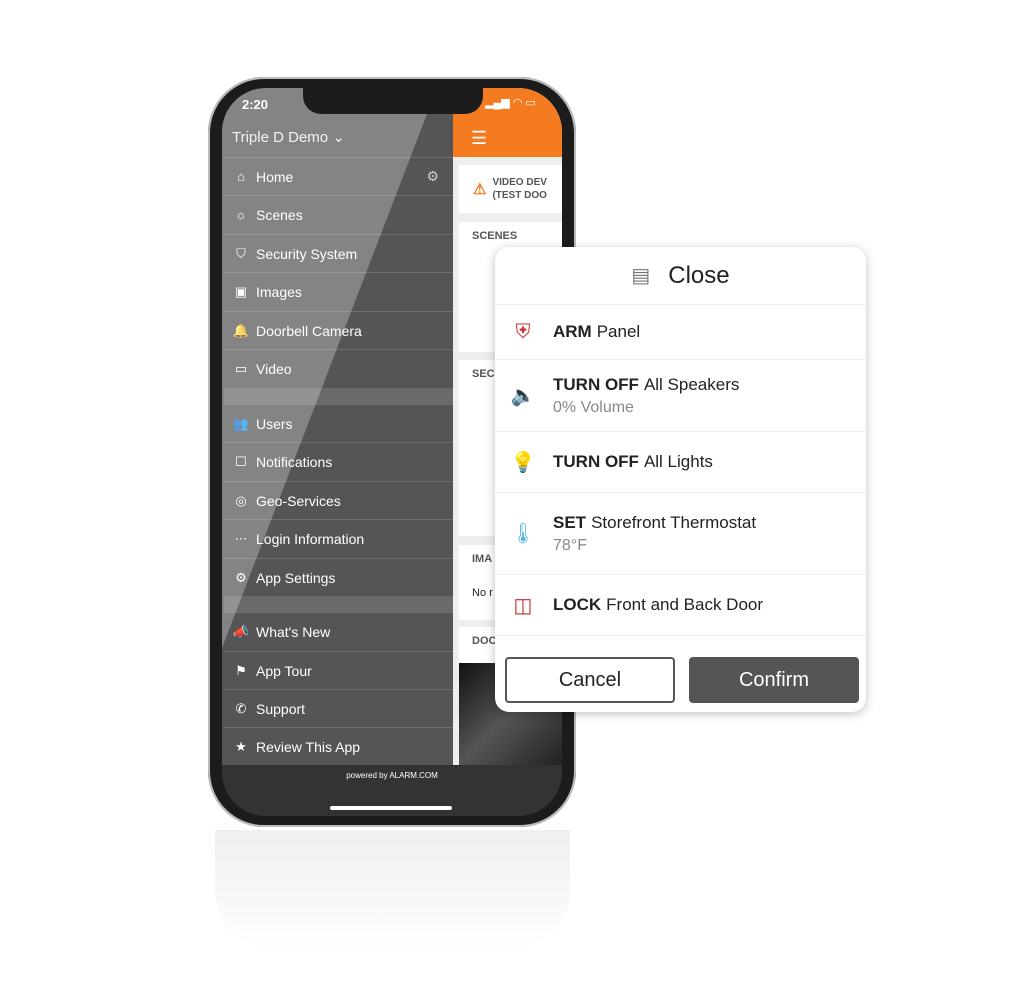  I want to click on status-time: 2:20, so click(255, 104).